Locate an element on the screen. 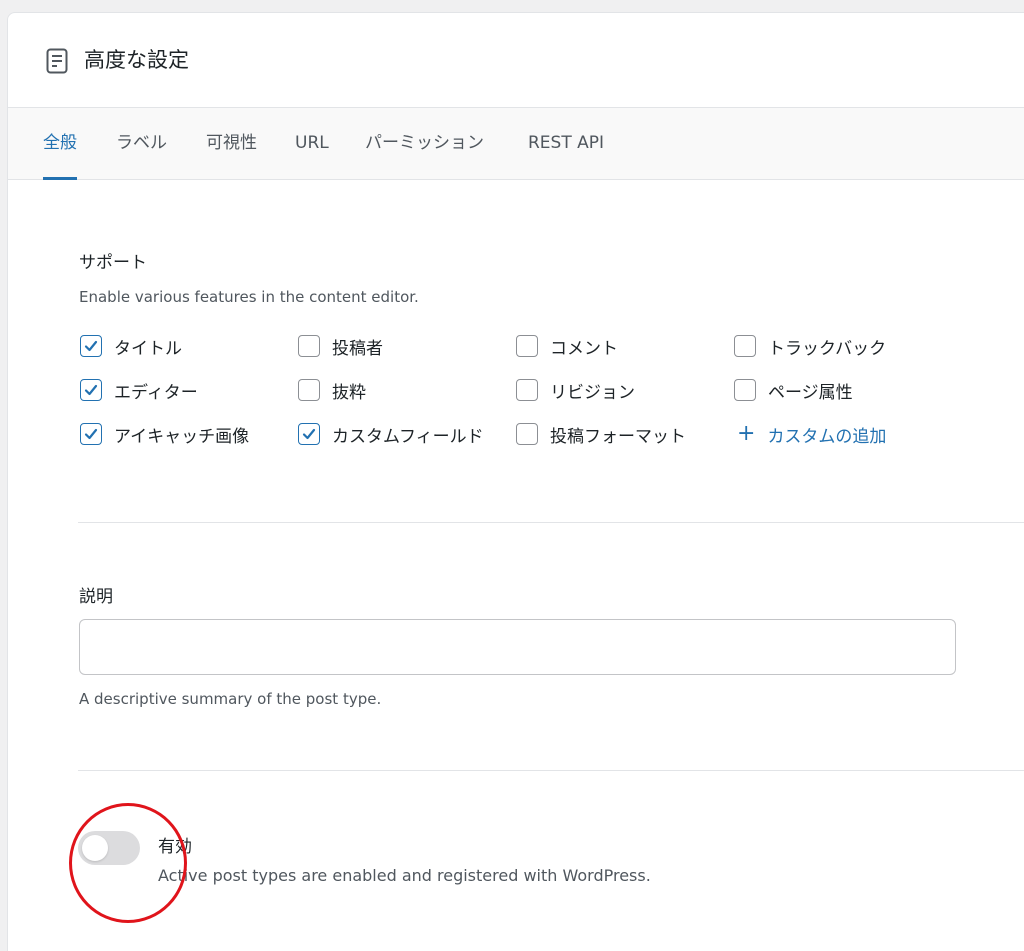 This screenshot has width=1024, height=951. active-label: 有効 is located at coordinates (175, 847).